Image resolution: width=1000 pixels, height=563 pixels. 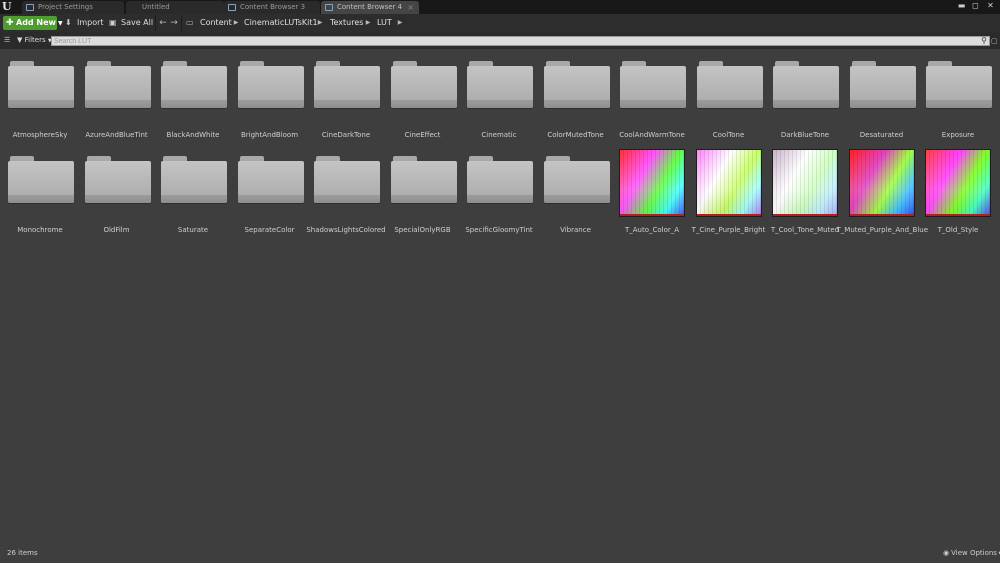 What do you see at coordinates (65, 7) in the screenshot?
I see `tab-label: Project Settings` at bounding box center [65, 7].